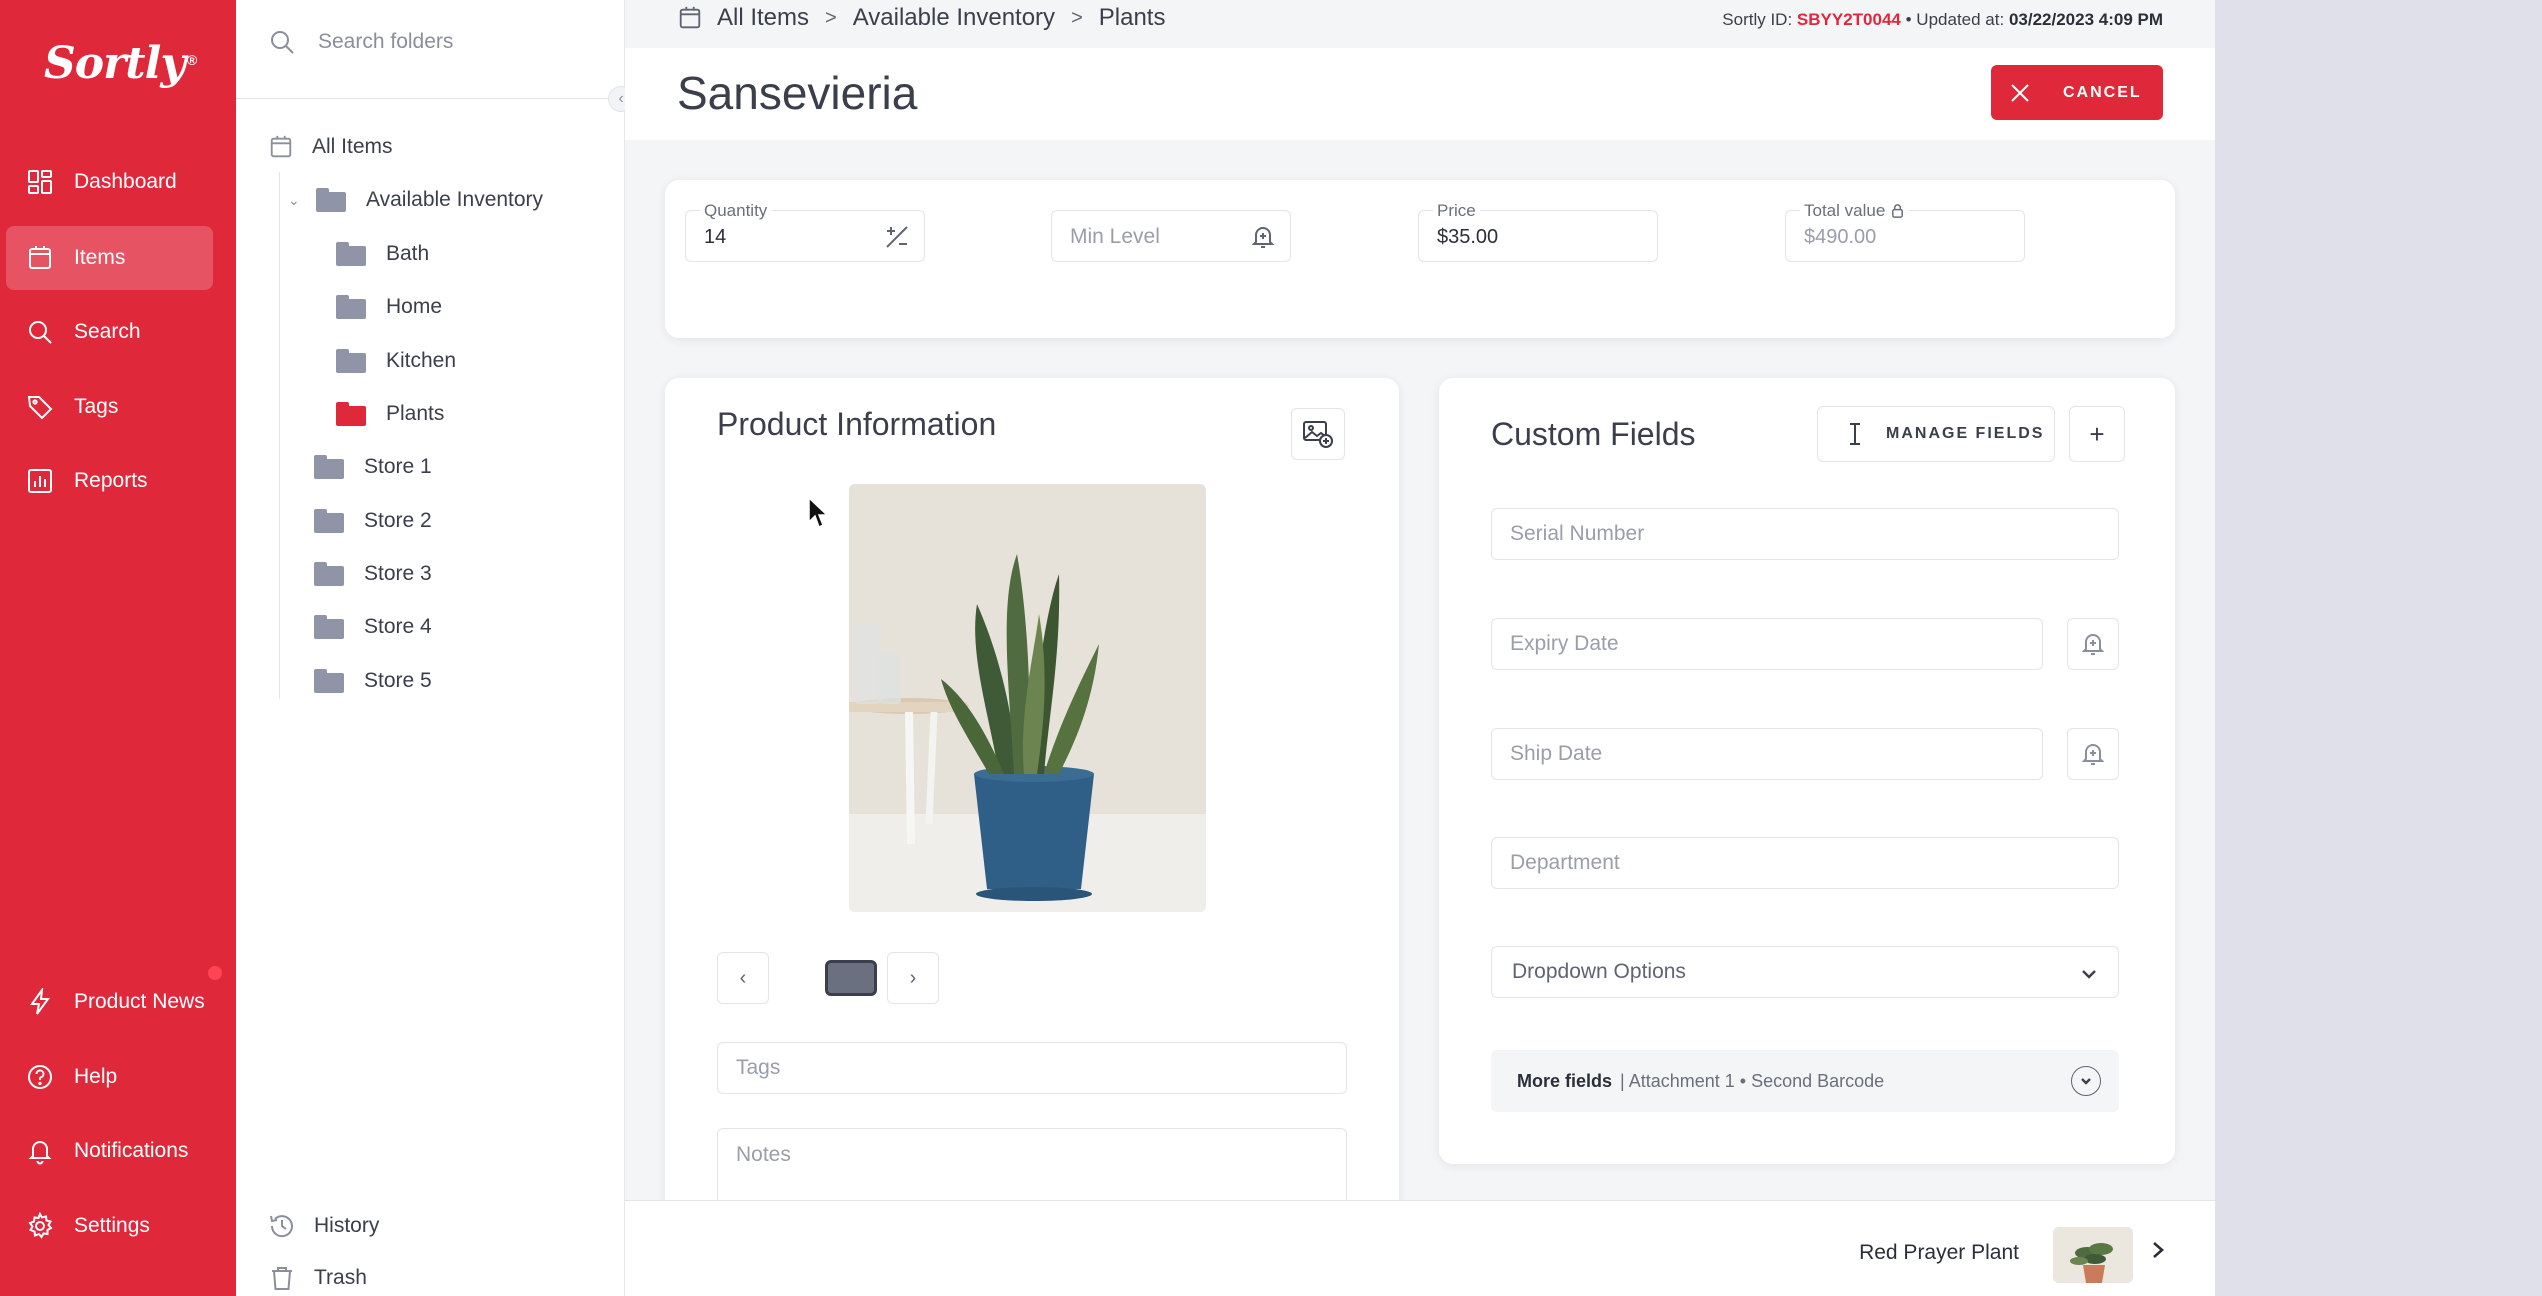 This screenshot has width=2542, height=1296. What do you see at coordinates (1538, 231) in the screenshot?
I see `price-field: Price $35.00` at bounding box center [1538, 231].